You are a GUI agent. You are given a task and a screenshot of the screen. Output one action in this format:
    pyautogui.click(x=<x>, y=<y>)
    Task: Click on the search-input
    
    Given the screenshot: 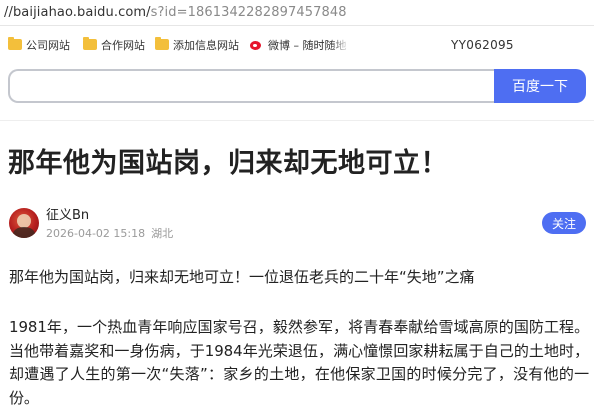 What is the action you would take?
    pyautogui.click(x=252, y=86)
    